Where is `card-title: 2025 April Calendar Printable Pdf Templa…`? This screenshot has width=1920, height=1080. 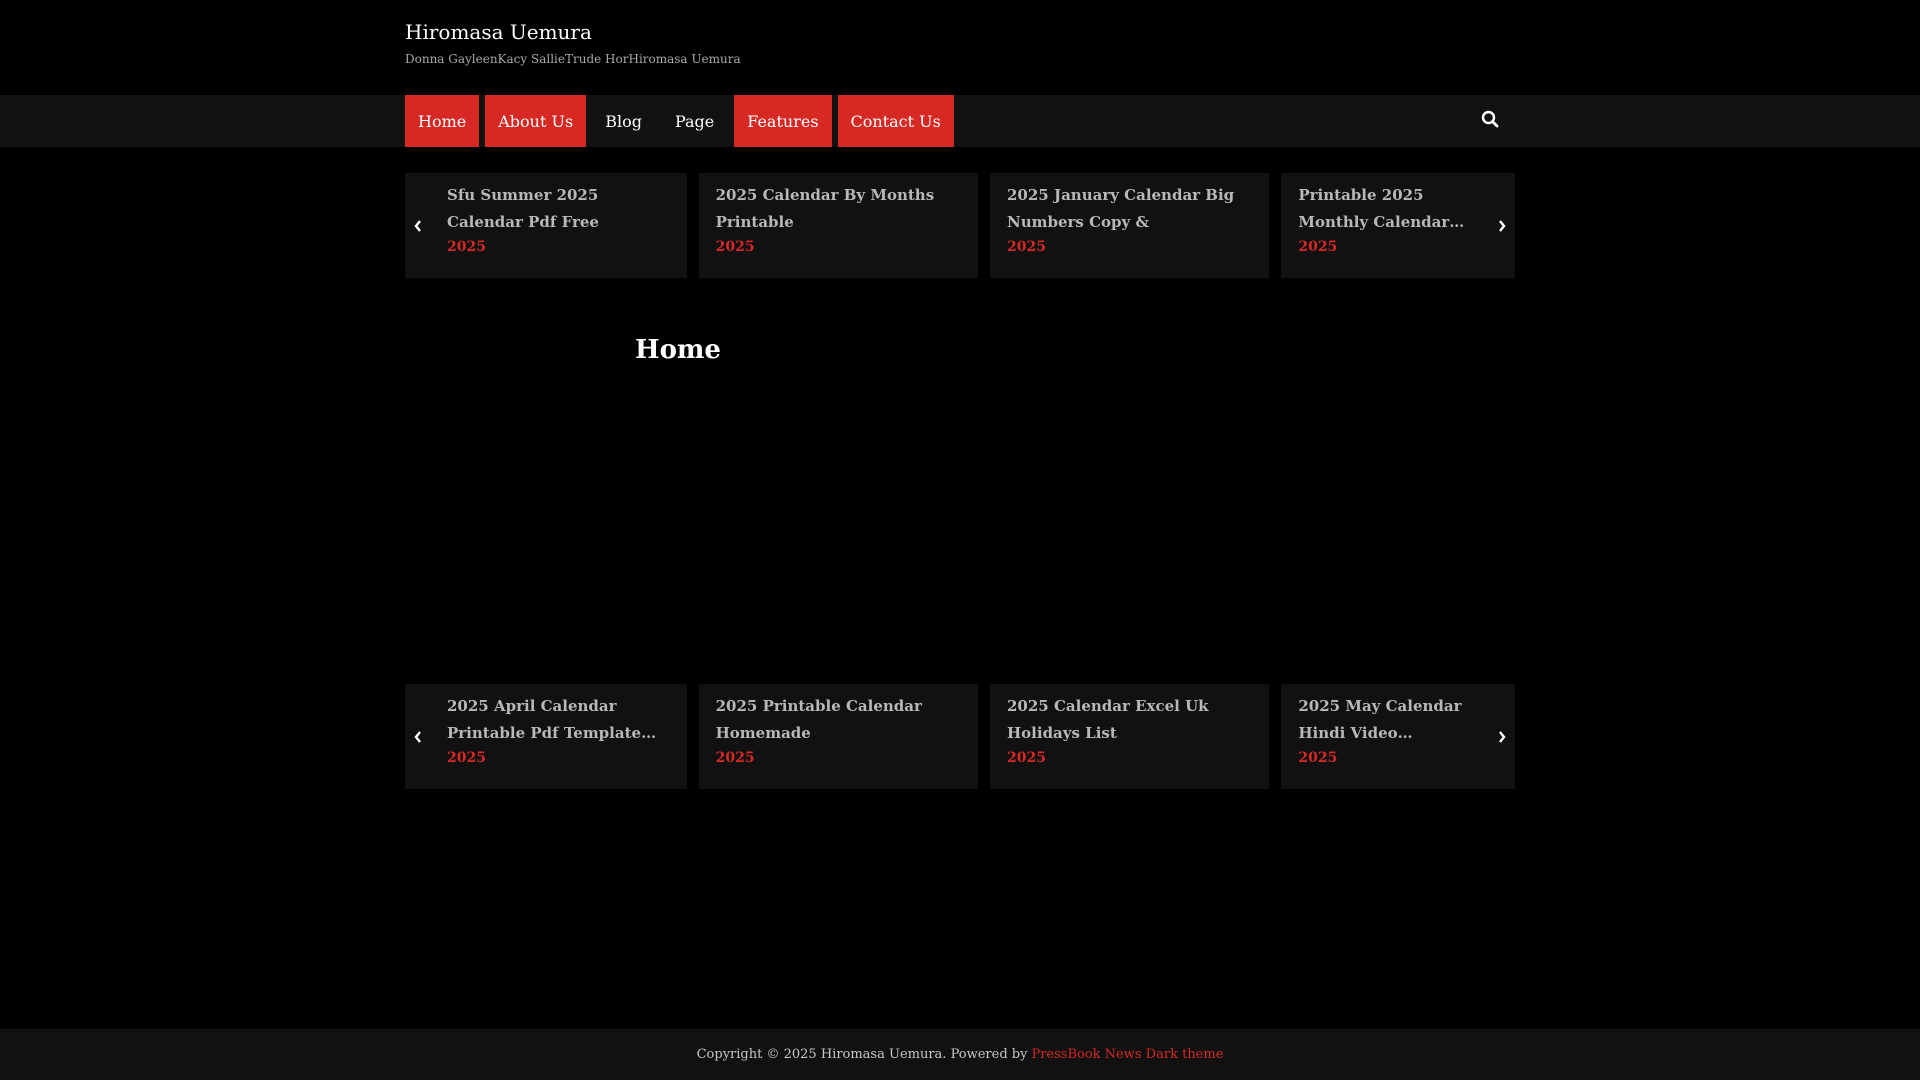
card-title: 2025 April Calendar Printable Pdf Templa… is located at coordinates (558, 720).